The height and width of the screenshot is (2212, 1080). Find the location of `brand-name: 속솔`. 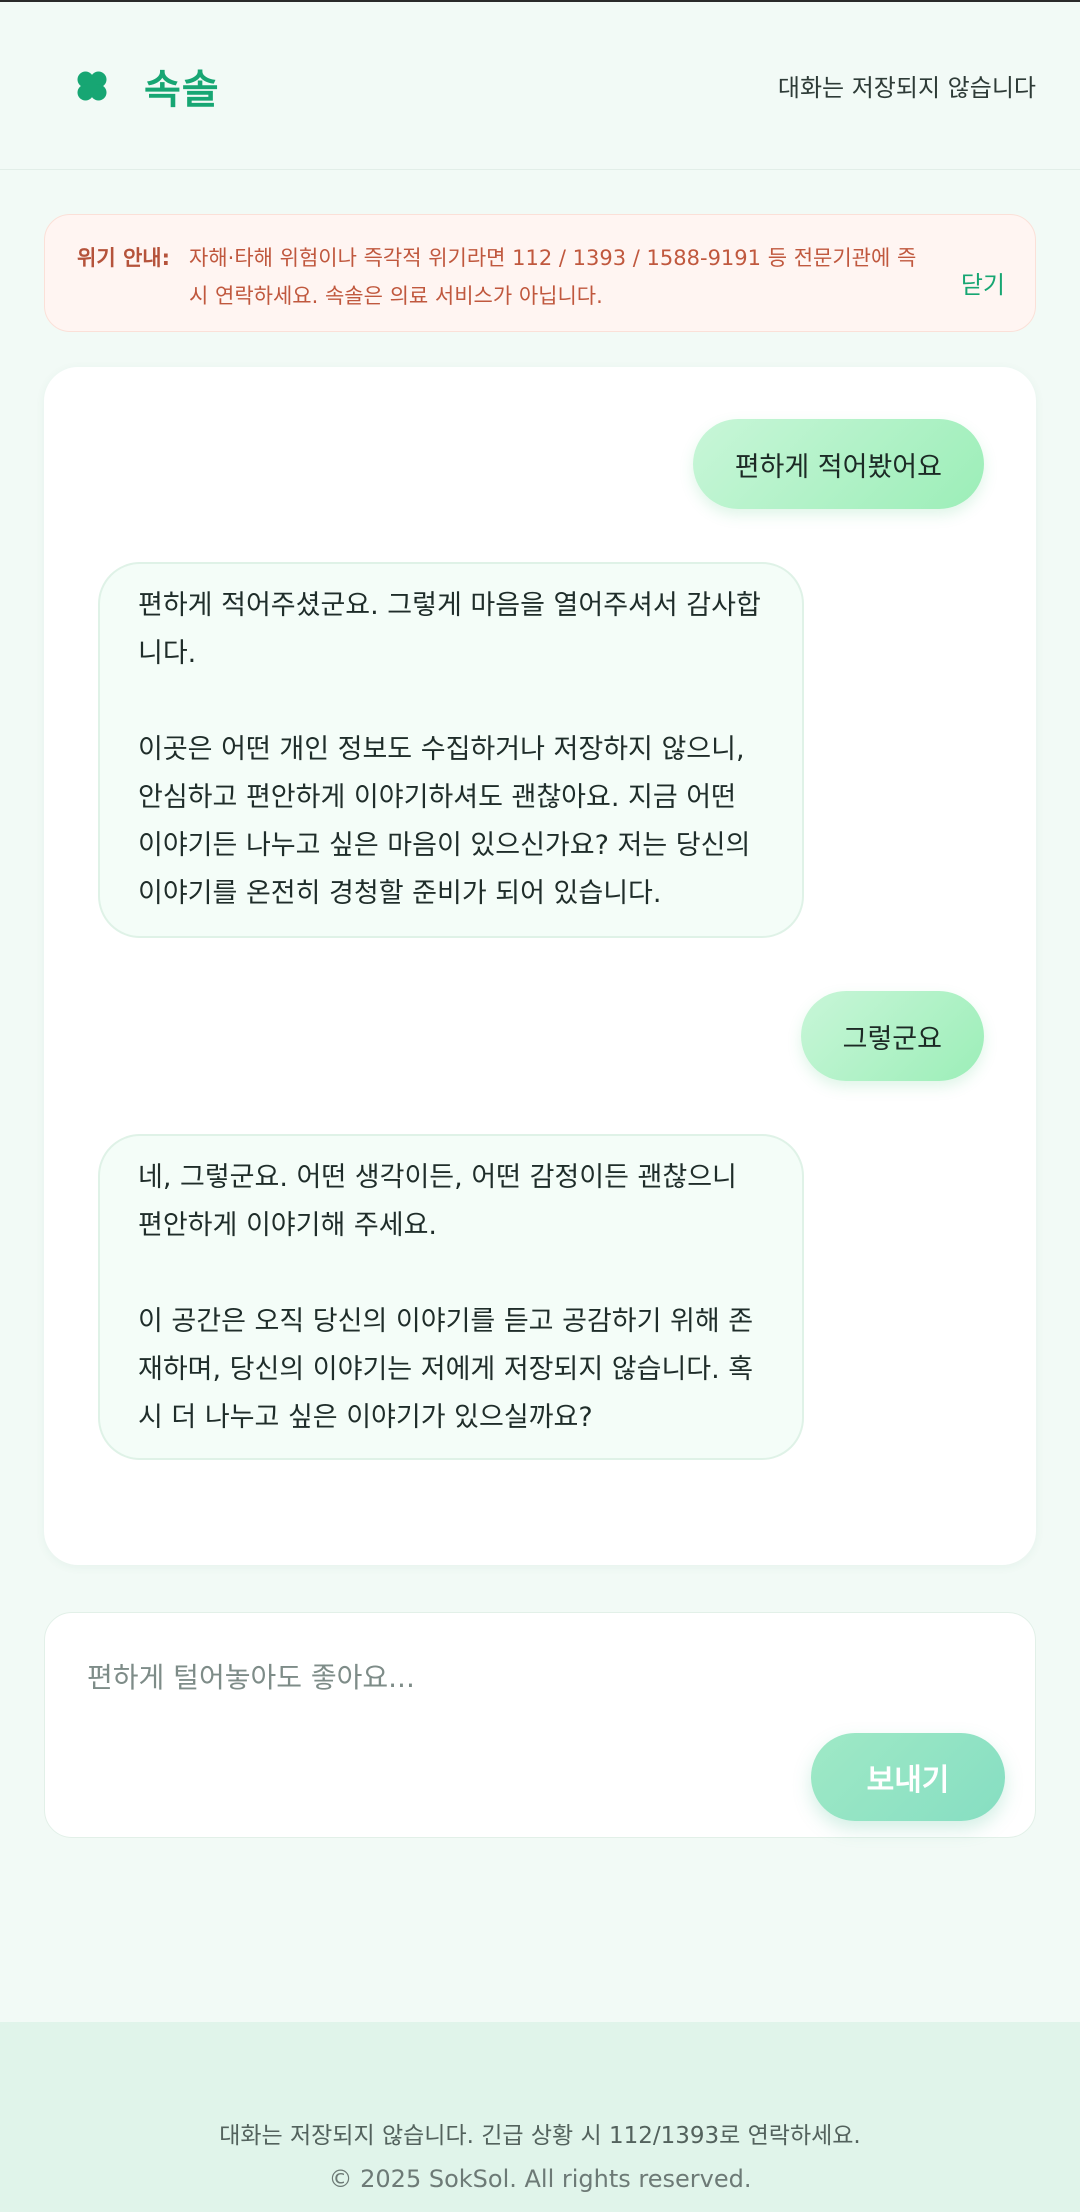

brand-name: 속솔 is located at coordinates (182, 89).